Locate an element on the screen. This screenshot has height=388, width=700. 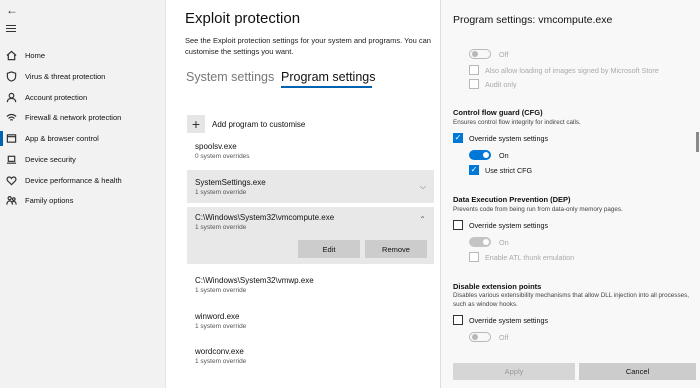
selected-tab-indicator is located at coordinates (326, 87).